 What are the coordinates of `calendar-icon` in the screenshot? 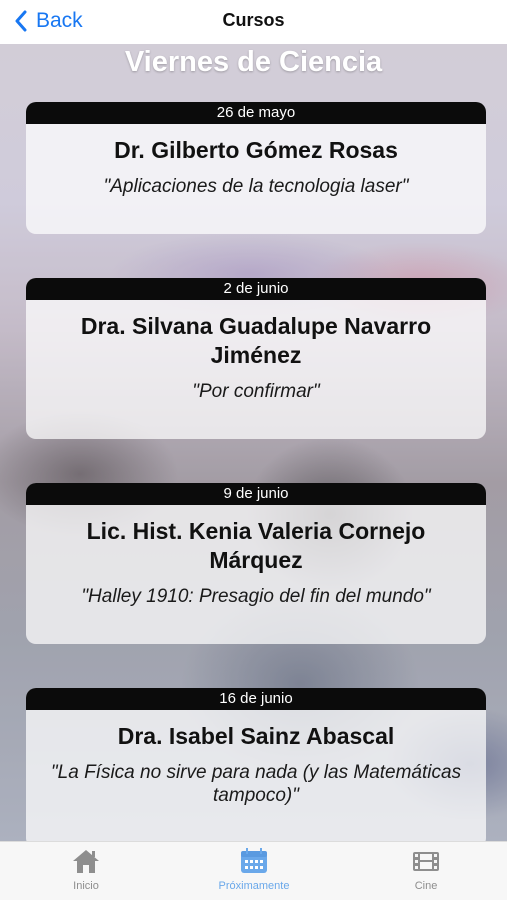 It's located at (254, 860).